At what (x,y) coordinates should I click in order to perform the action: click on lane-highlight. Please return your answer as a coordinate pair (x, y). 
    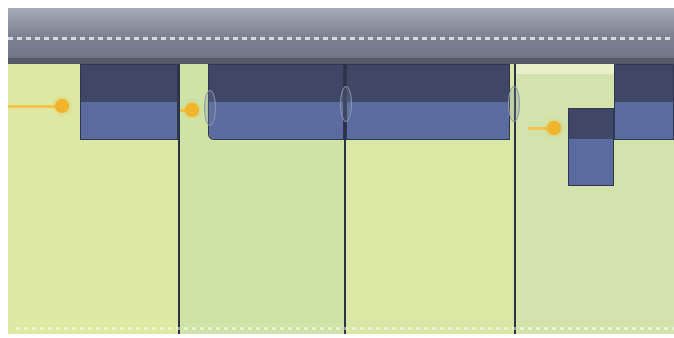
    Looking at the image, I should click on (565, 69).